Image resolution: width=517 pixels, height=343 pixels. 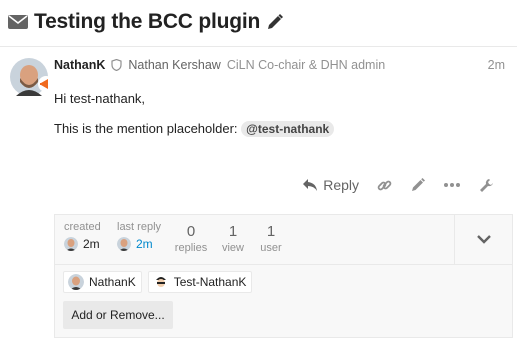 I want to click on title-divider, so click(x=258, y=46).